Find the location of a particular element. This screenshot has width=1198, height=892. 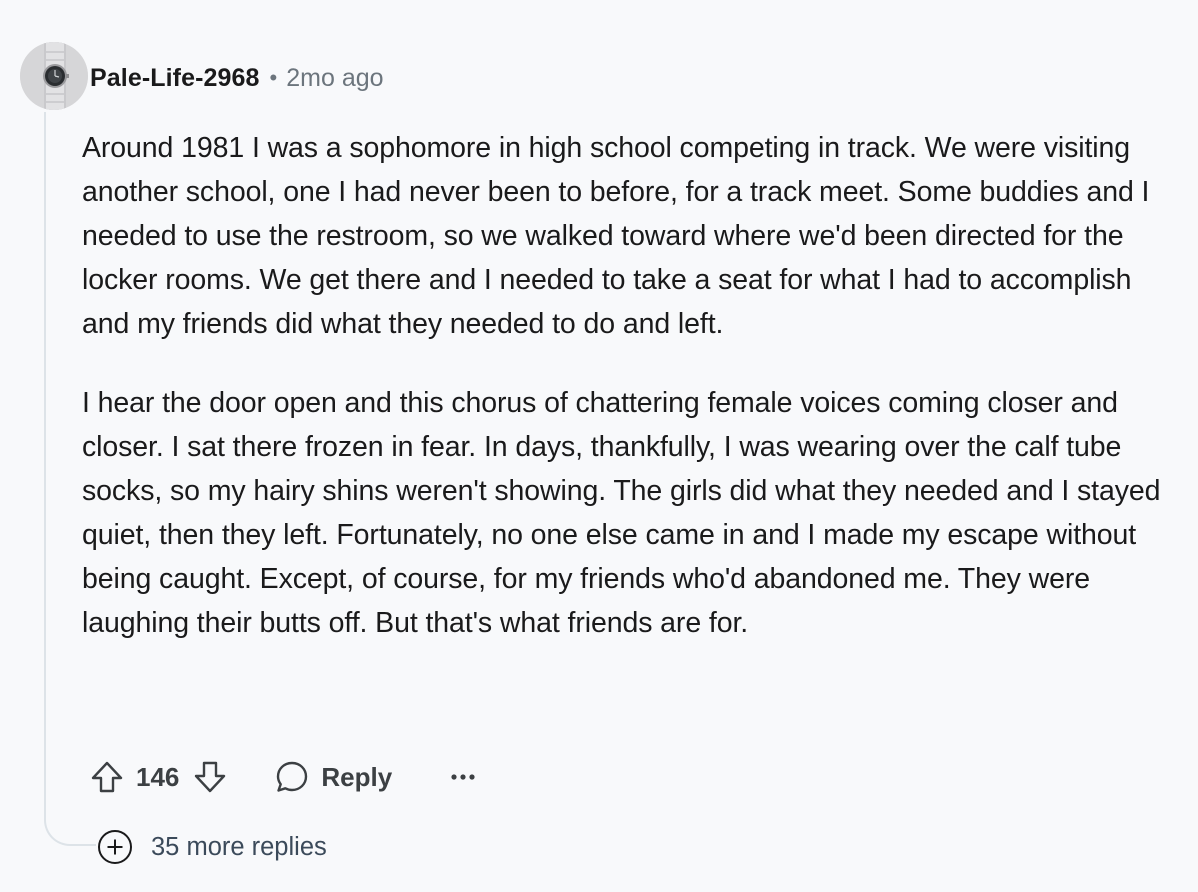

speech-bubble-icon is located at coordinates (292, 776).